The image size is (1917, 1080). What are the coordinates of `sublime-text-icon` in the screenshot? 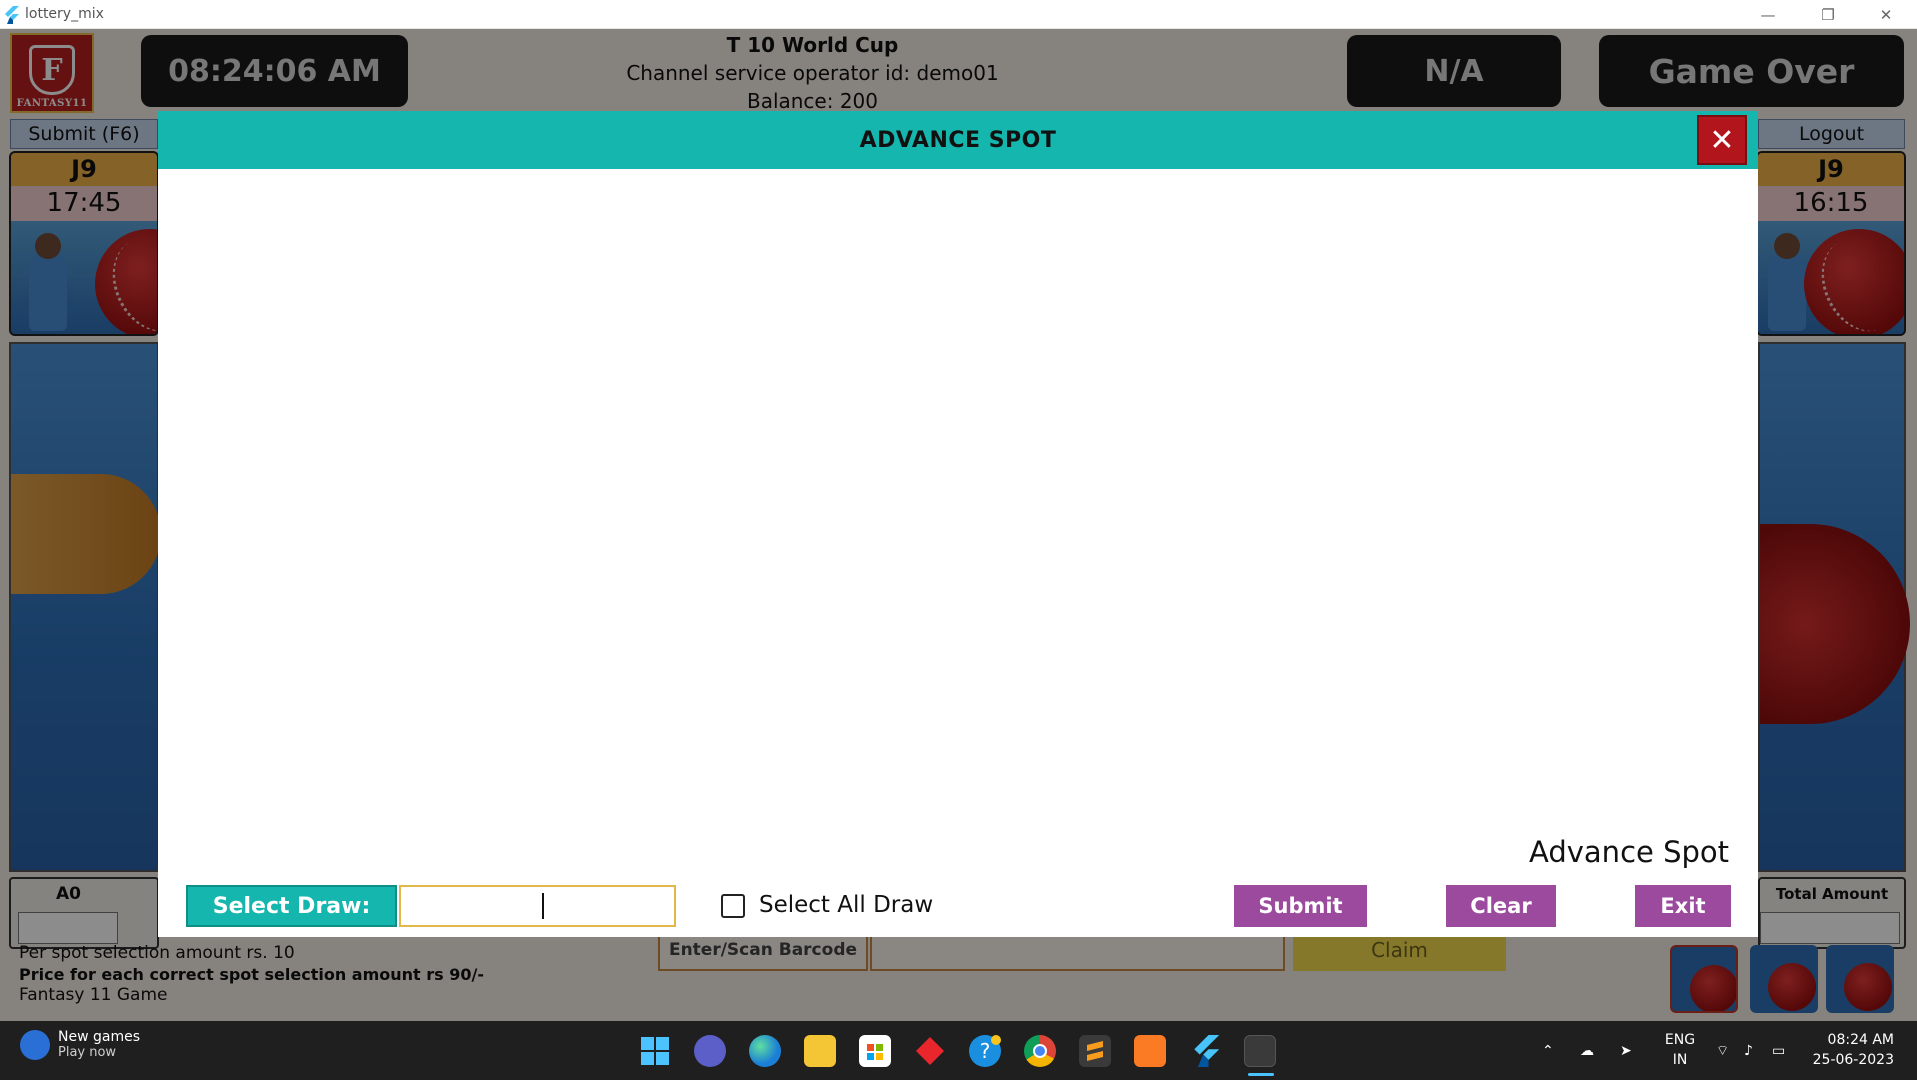 It's located at (1095, 1051).